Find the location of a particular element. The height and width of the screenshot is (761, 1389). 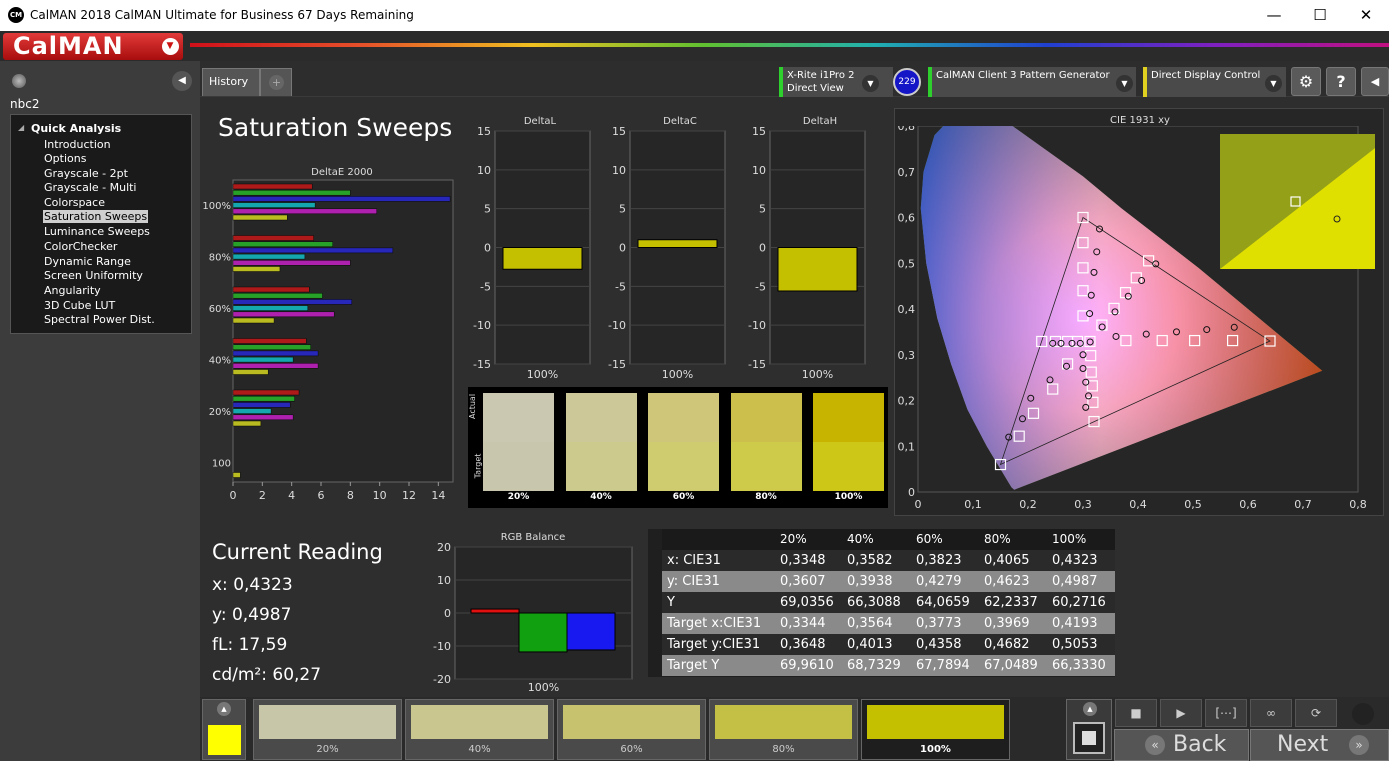

status-light-icon is located at coordinates (1363, 714).